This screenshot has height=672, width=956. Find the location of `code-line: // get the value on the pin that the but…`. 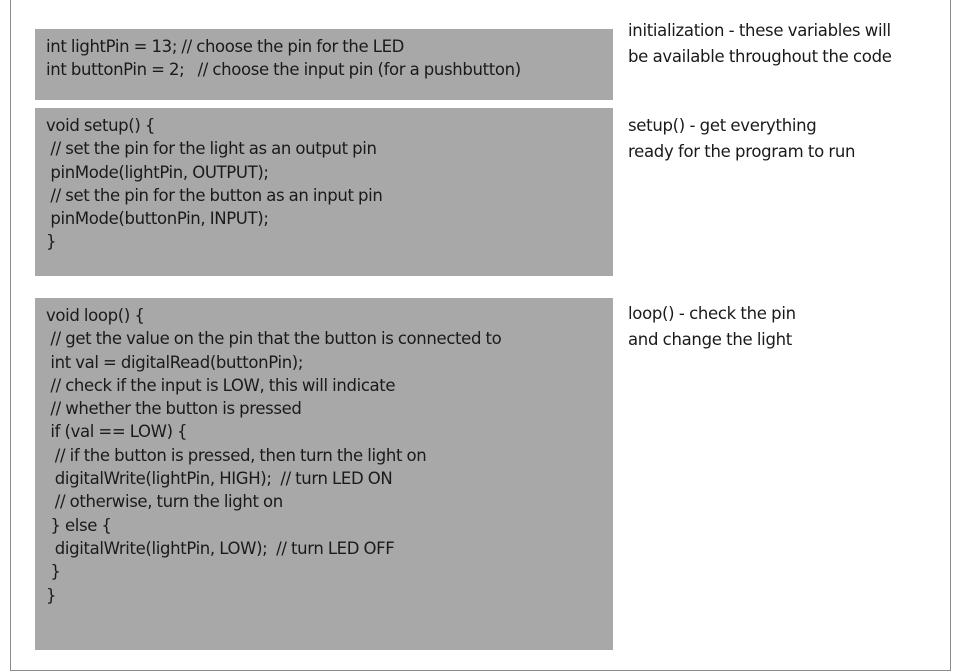

code-line: // get the value on the pin that the but… is located at coordinates (274, 339).